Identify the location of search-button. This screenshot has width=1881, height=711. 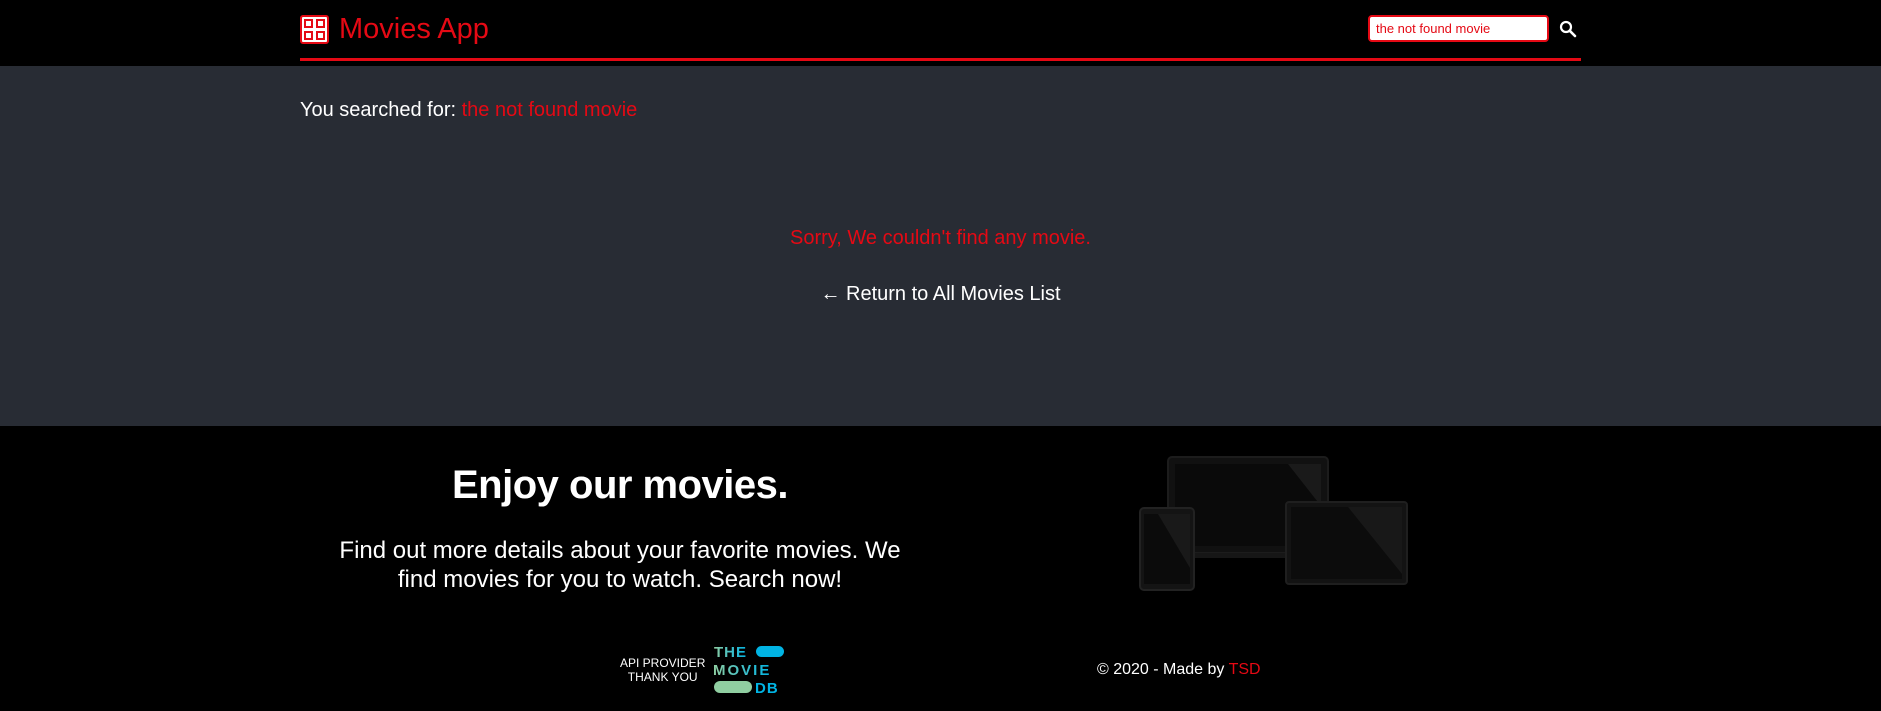
(1568, 29).